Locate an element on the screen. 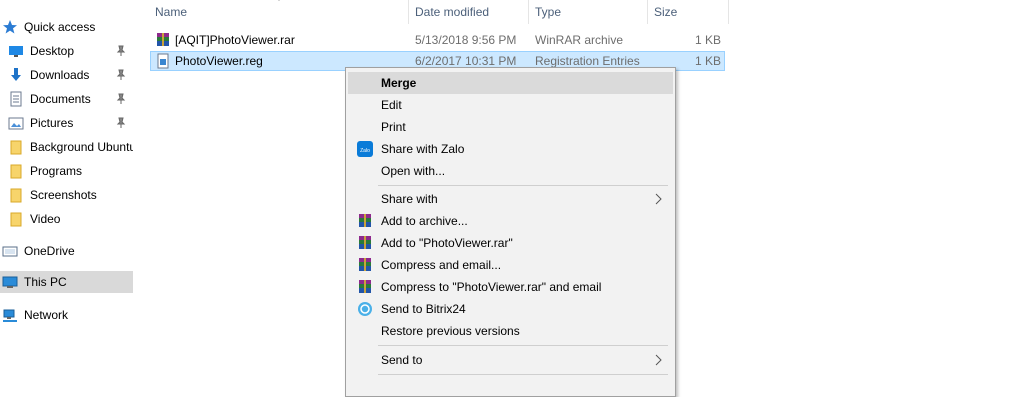 The height and width of the screenshot is (397, 1021). file-date: 5/13/2018 9:56 PM is located at coordinates (466, 40).